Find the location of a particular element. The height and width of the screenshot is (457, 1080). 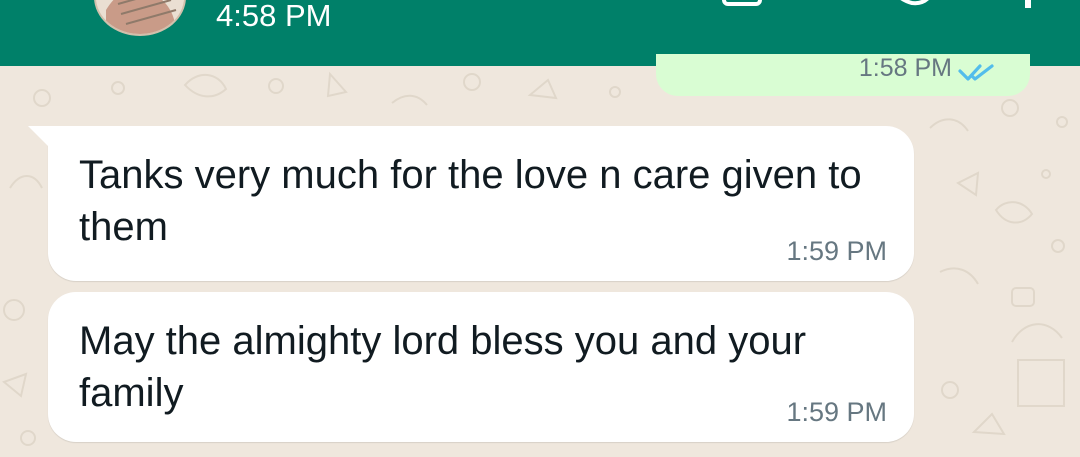

bubble-tail is located at coordinates (39, 137).